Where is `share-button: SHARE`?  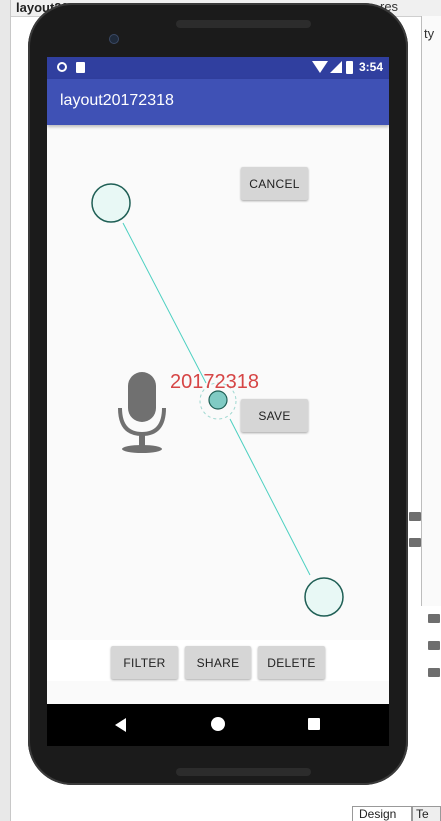
share-button: SHARE is located at coordinates (218, 662).